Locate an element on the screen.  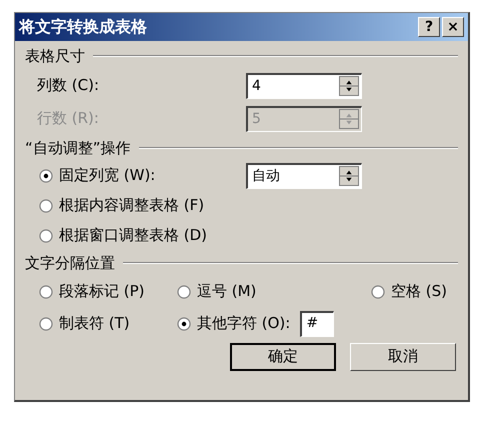
spin-field: 自动 is located at coordinates (304, 175).